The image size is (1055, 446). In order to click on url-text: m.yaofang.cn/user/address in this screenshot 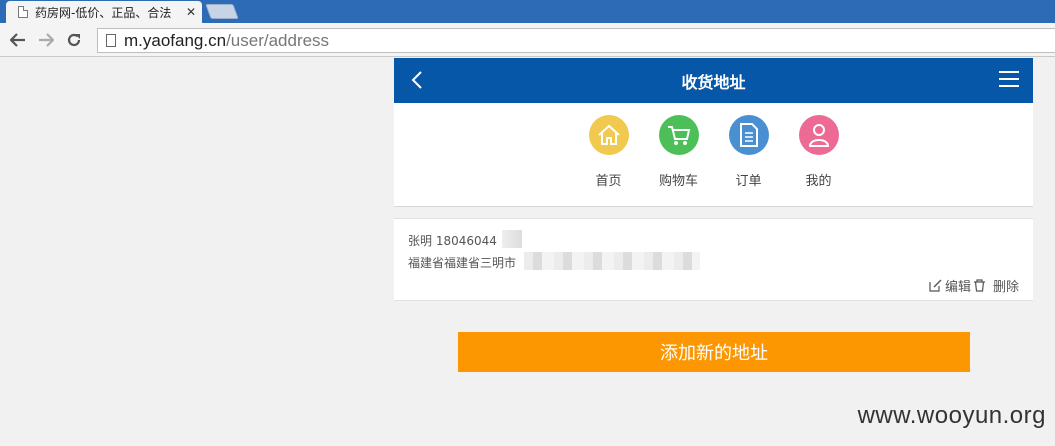, I will do `click(226, 41)`.